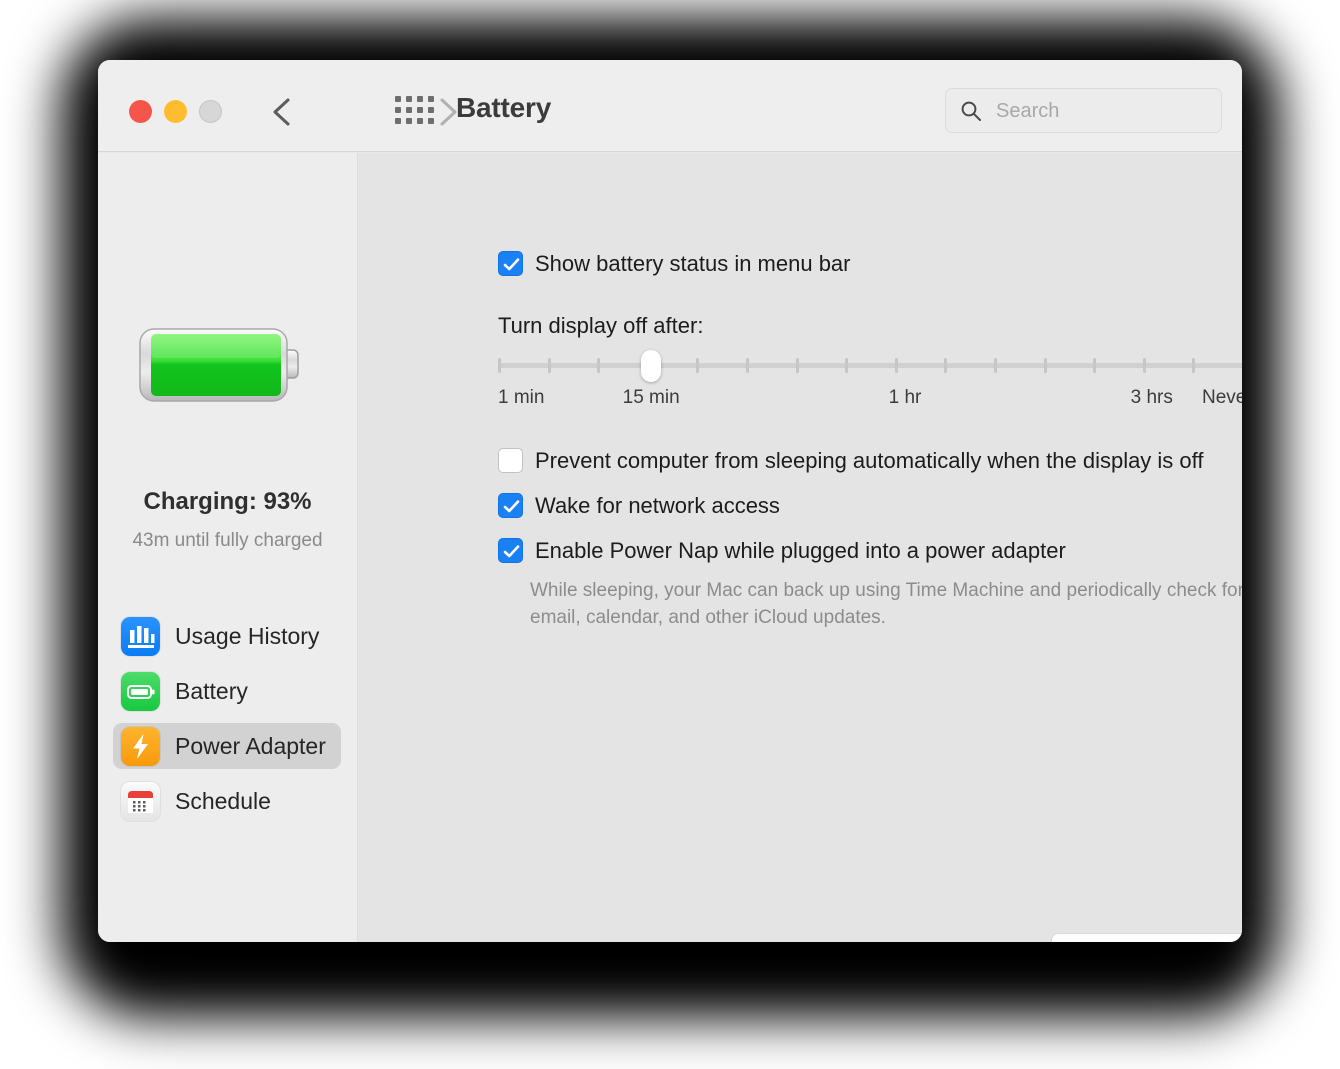 The width and height of the screenshot is (1340, 1069). What do you see at coordinates (651, 366) in the screenshot?
I see `slider-knob` at bounding box center [651, 366].